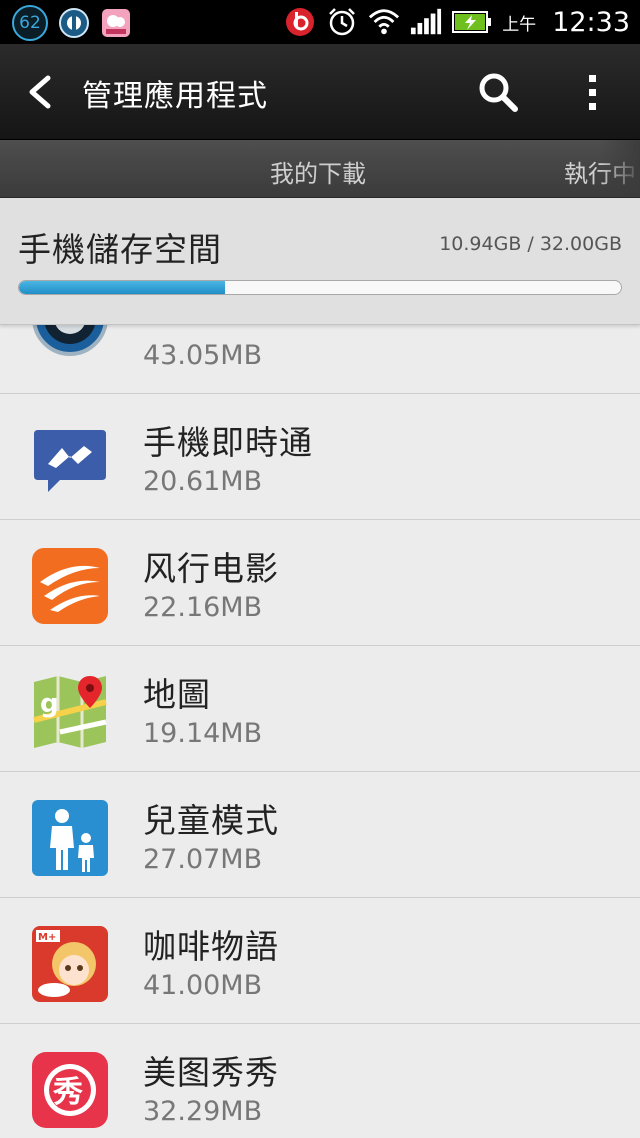 Image resolution: width=640 pixels, height=1138 pixels. Describe the element at coordinates (211, 820) in the screenshot. I see `app-name: 兒童模式` at that location.